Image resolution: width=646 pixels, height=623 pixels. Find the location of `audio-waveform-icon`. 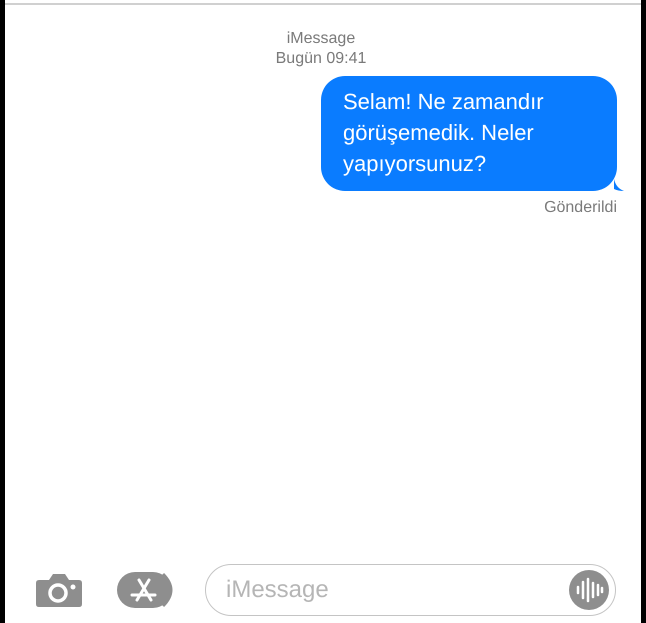

audio-waveform-icon is located at coordinates (589, 590).